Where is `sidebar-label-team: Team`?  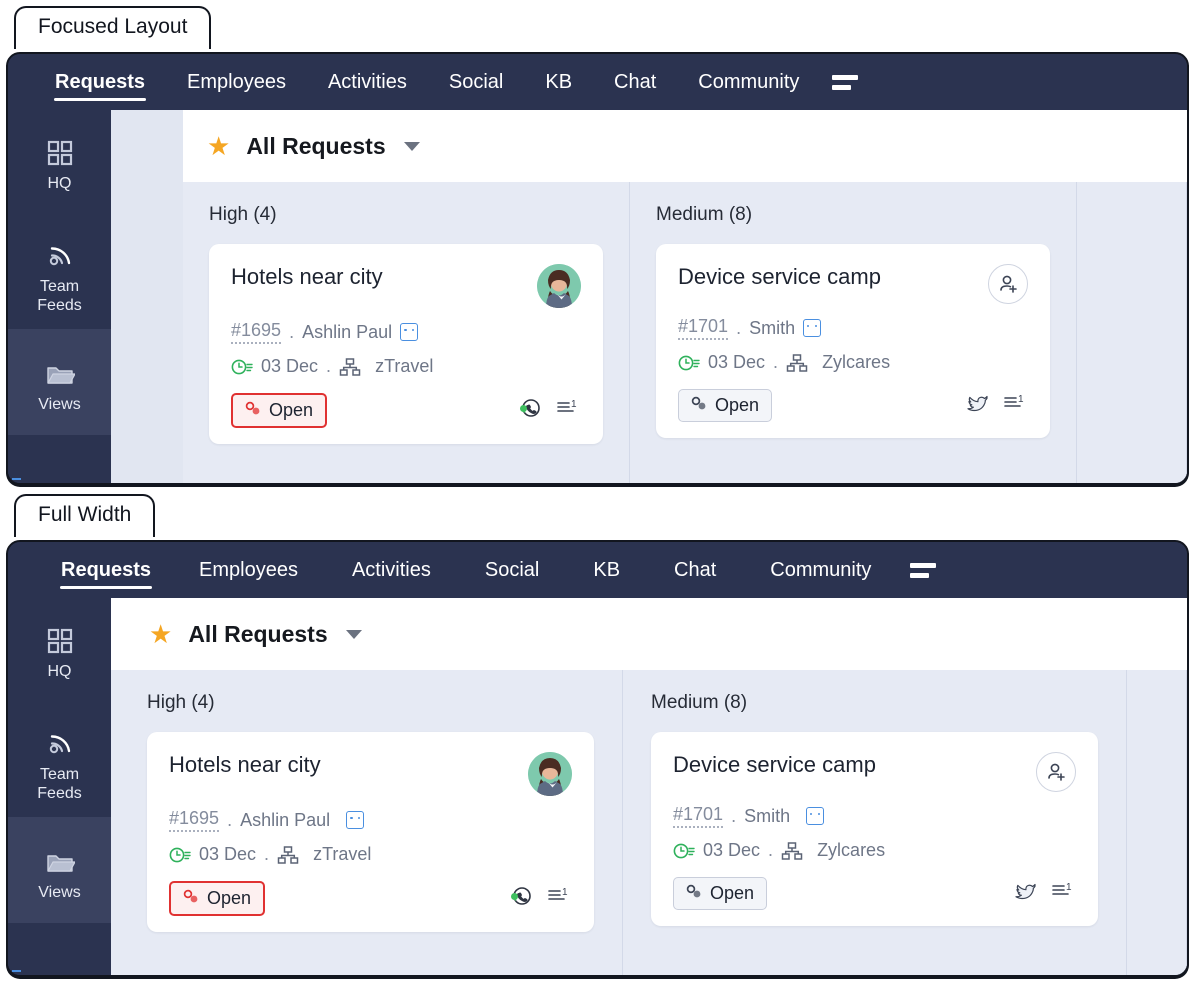
sidebar-label-team: Team is located at coordinates (59, 775).